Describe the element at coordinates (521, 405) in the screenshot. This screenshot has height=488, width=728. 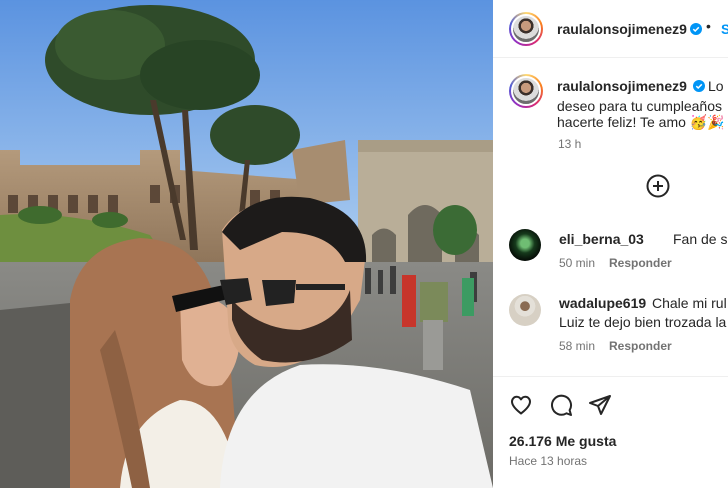
I see `heart-icon` at that location.